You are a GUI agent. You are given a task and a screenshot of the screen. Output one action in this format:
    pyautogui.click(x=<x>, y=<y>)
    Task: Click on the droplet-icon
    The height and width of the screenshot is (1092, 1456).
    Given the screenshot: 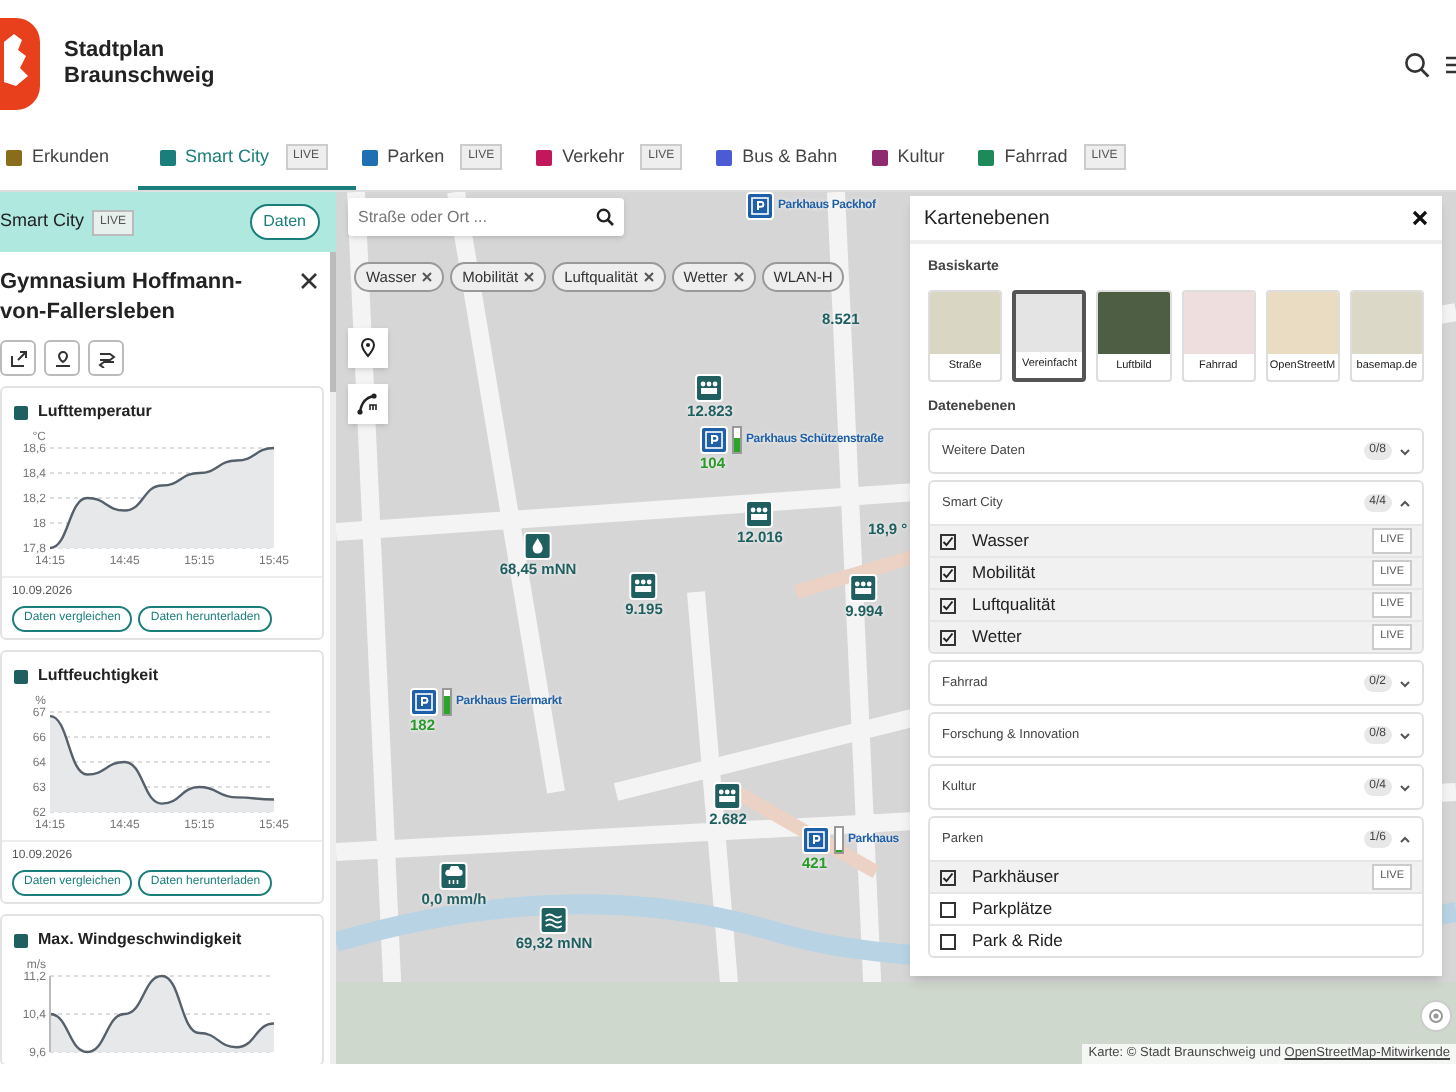 What is the action you would take?
    pyautogui.click(x=538, y=546)
    